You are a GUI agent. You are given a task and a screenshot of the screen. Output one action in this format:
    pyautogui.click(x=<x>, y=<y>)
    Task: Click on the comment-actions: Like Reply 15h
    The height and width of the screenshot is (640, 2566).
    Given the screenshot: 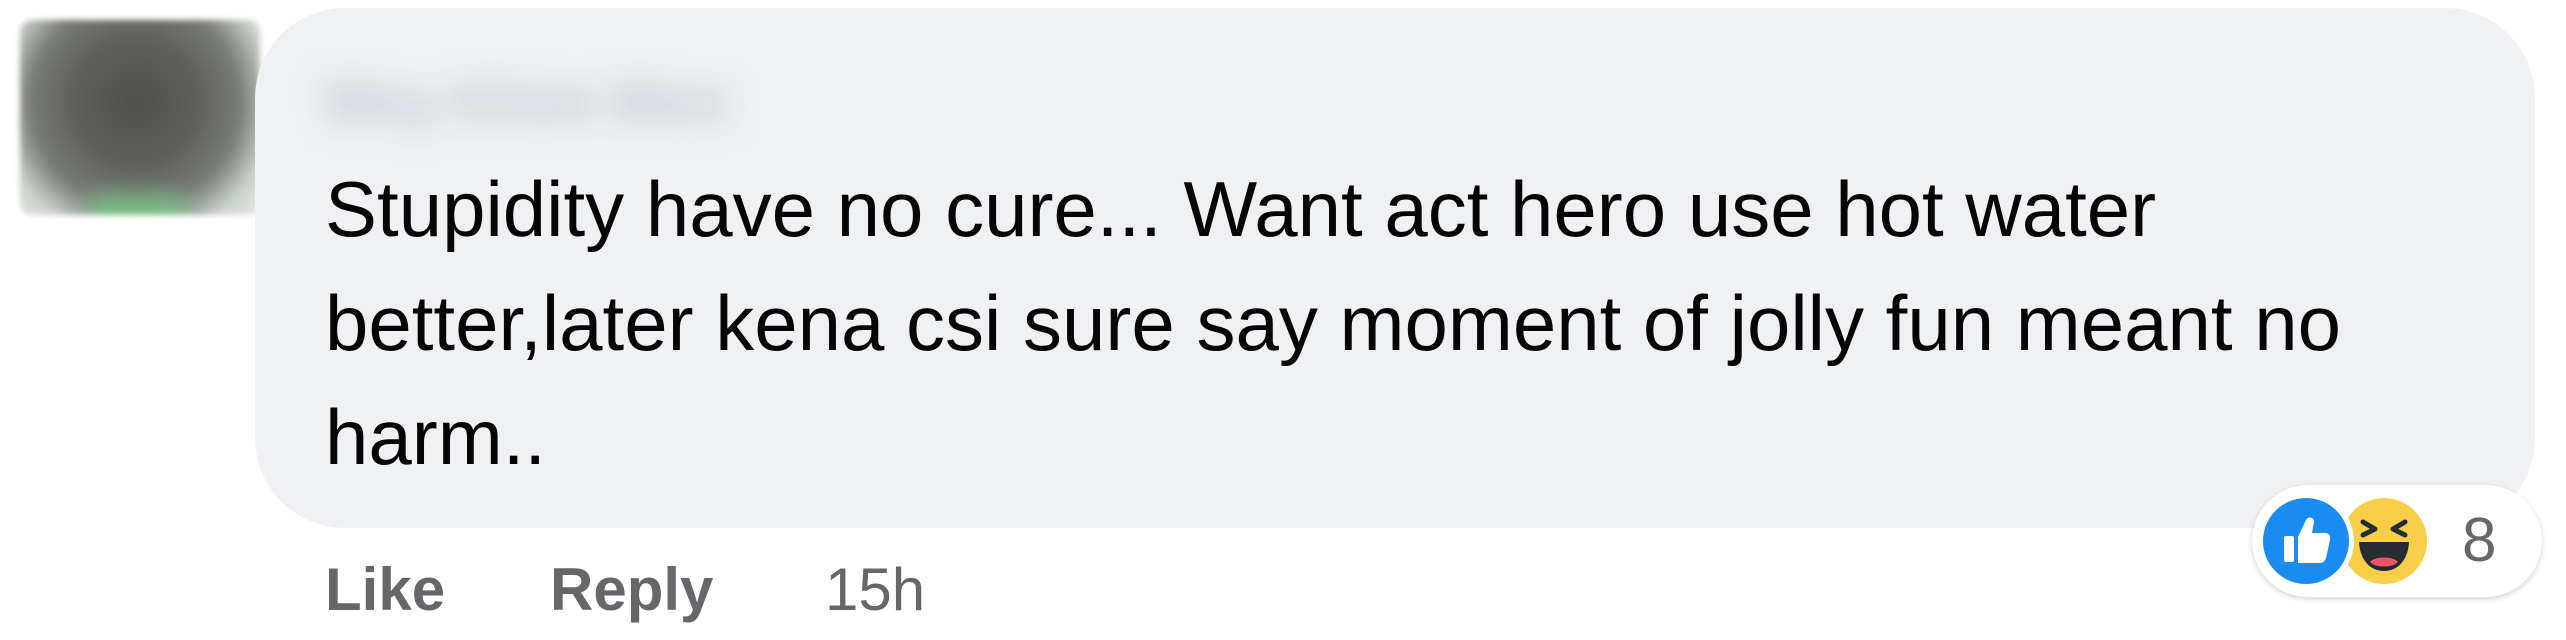 What is the action you would take?
    pyautogui.click(x=625, y=590)
    